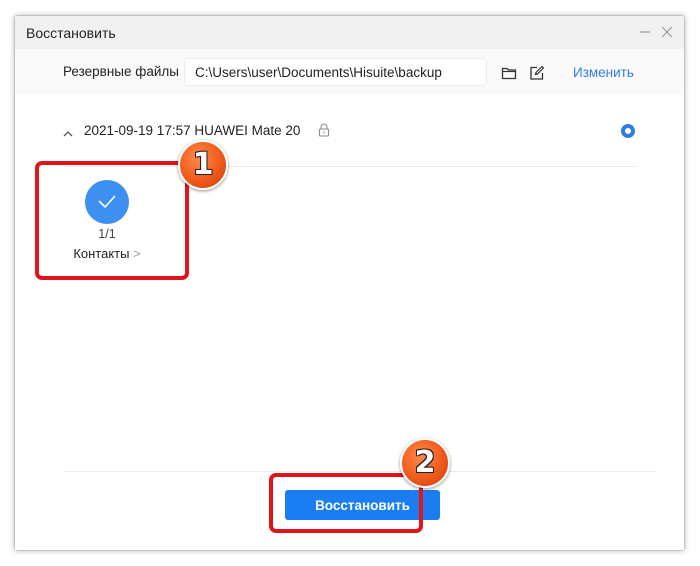 The width and height of the screenshot is (700, 566). I want to click on edit-icon, so click(537, 73).